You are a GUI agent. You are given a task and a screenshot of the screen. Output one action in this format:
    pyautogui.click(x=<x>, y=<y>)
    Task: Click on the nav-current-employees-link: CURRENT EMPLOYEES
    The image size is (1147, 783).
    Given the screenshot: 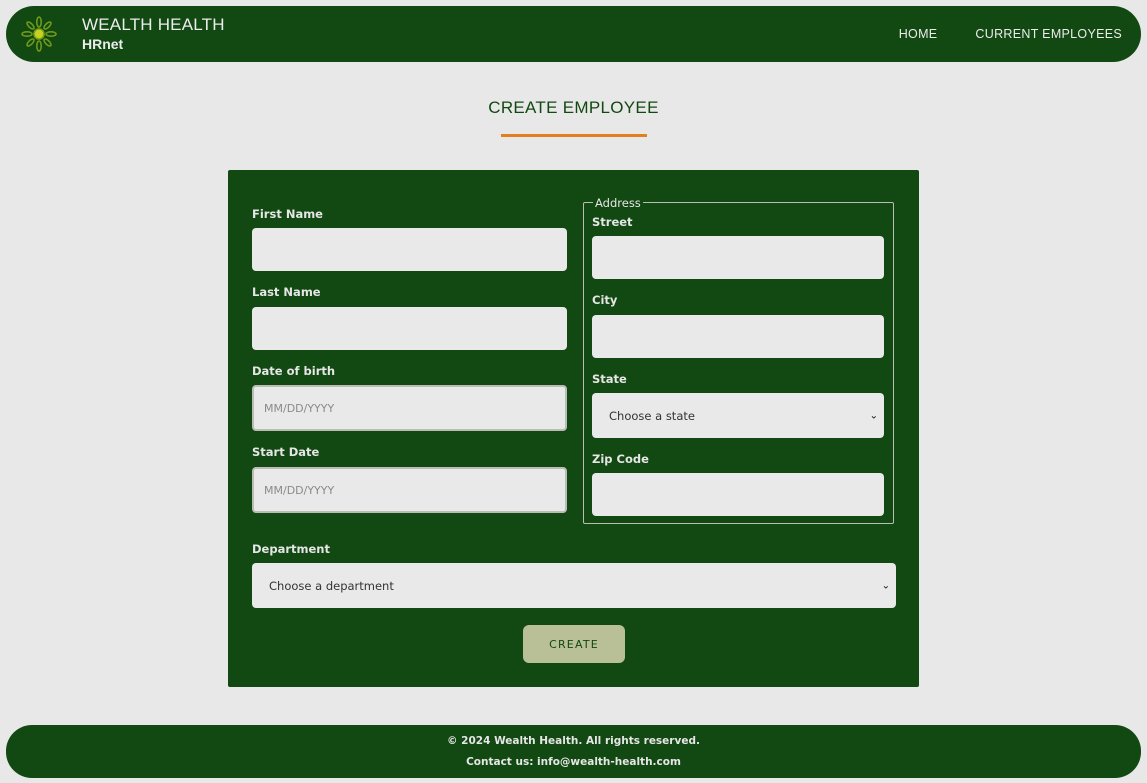 What is the action you would take?
    pyautogui.click(x=1048, y=34)
    